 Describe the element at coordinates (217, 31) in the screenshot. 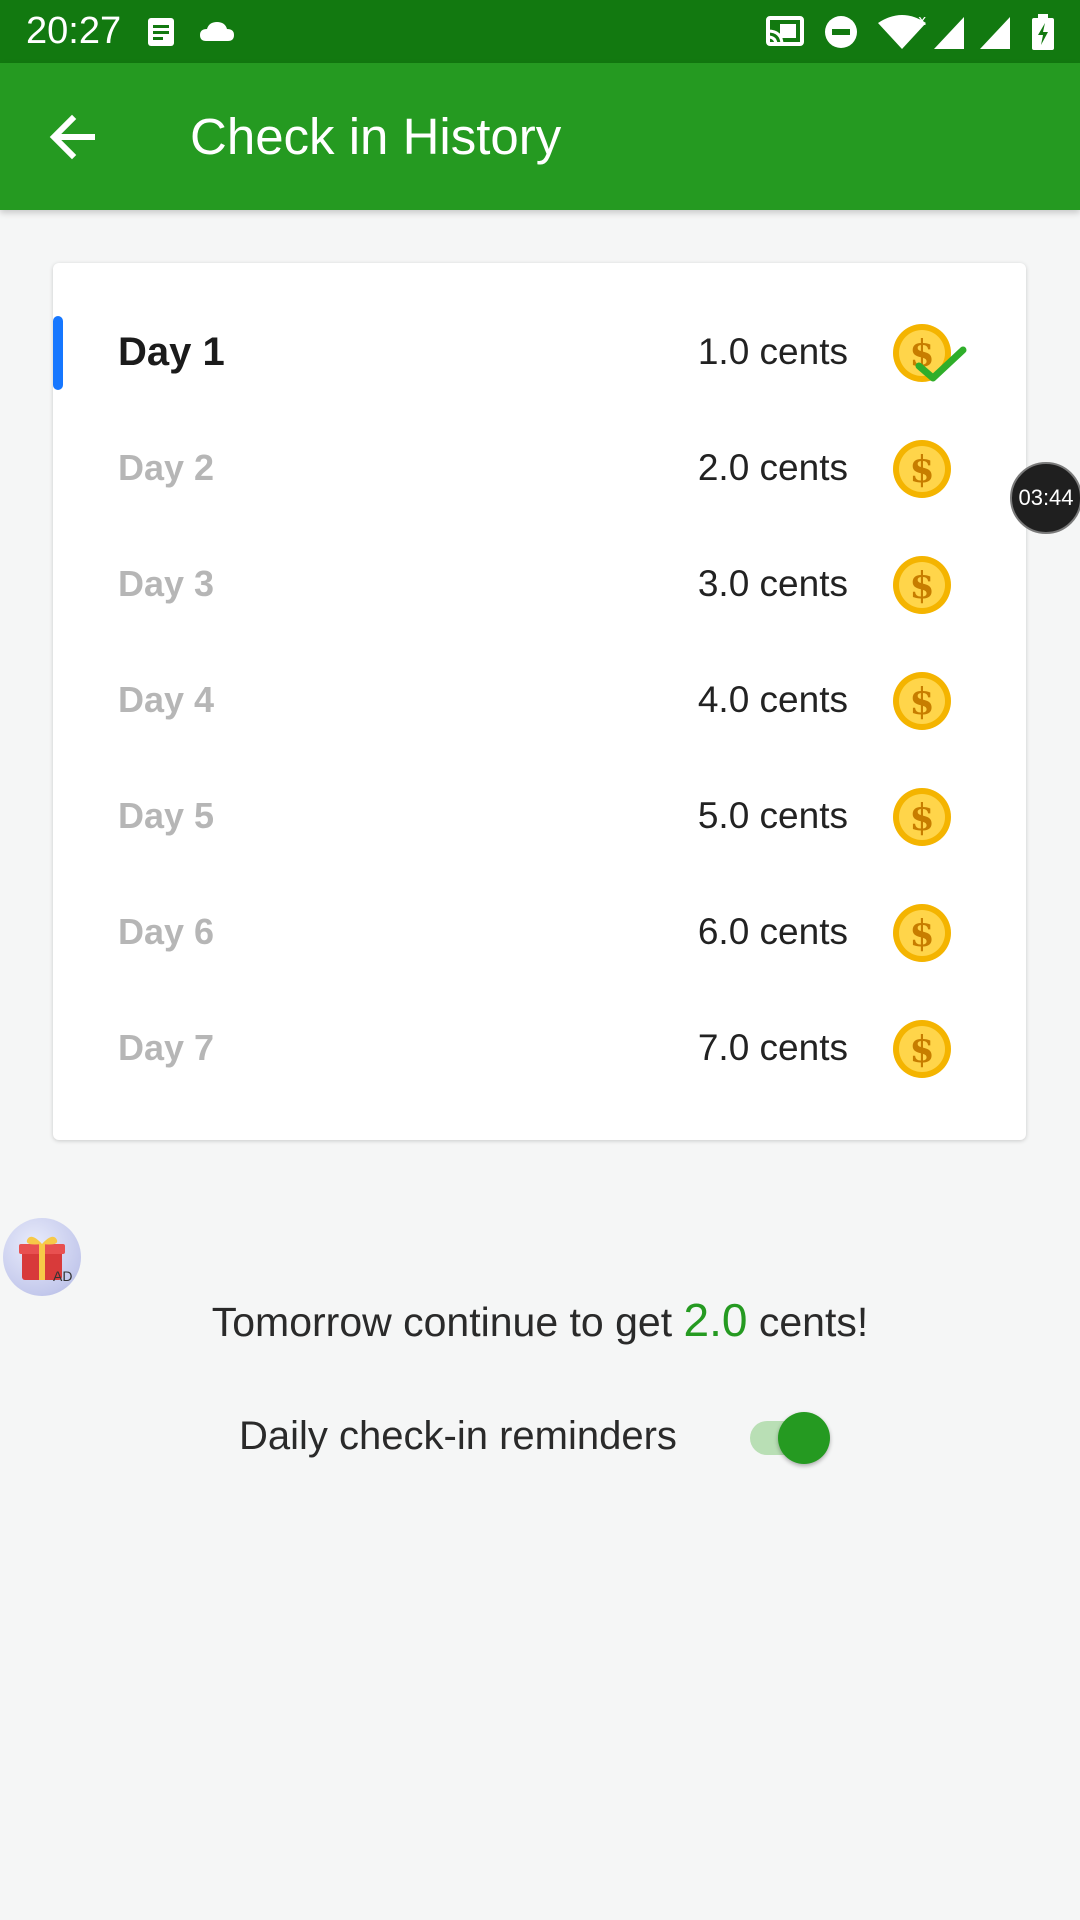

I see `cloud-icon` at that location.